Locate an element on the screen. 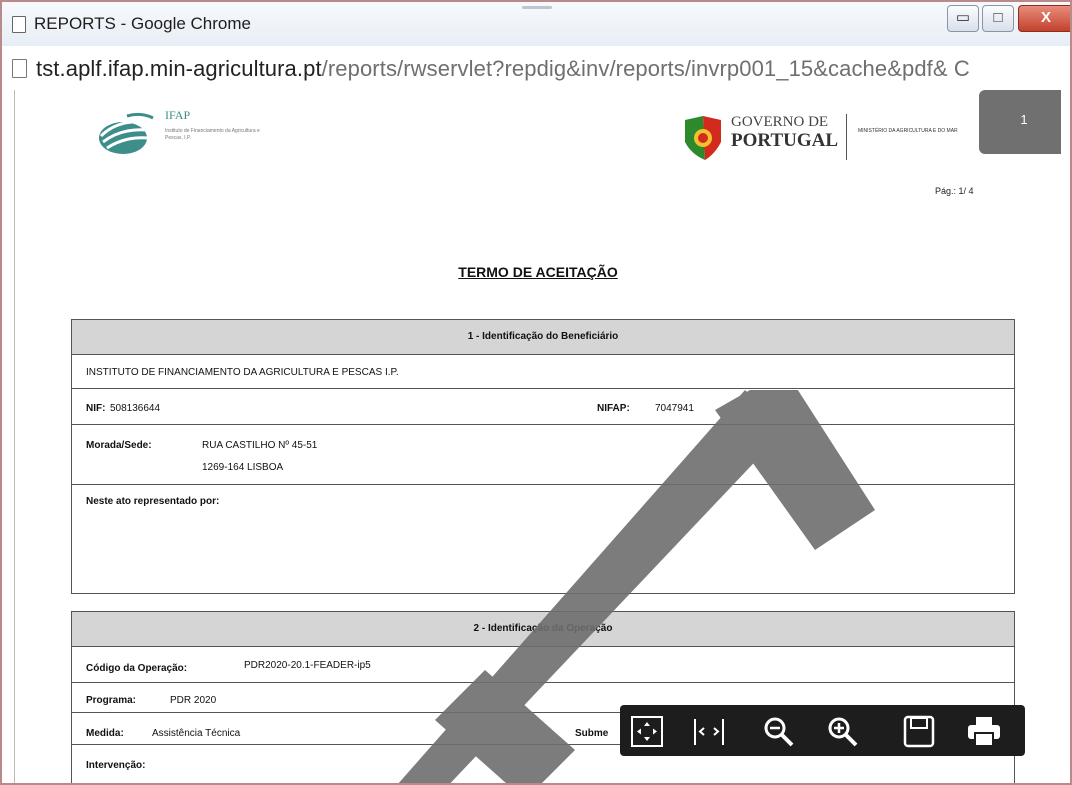 The width and height of the screenshot is (1072, 785). zoom-out-icon is located at coordinates (779, 731).